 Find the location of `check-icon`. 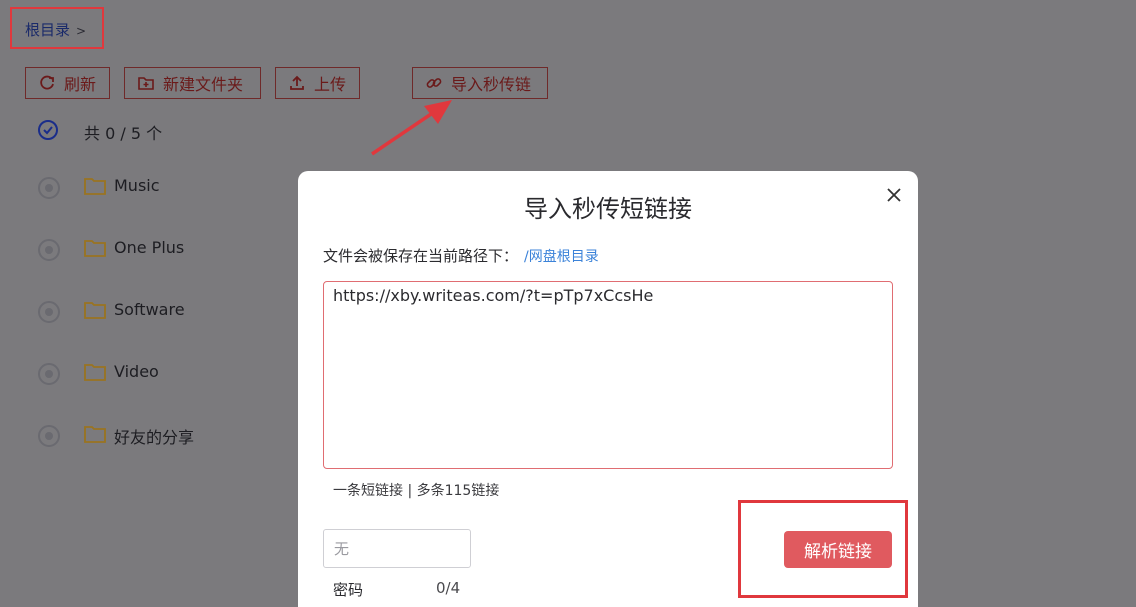

check-icon is located at coordinates (48, 130).